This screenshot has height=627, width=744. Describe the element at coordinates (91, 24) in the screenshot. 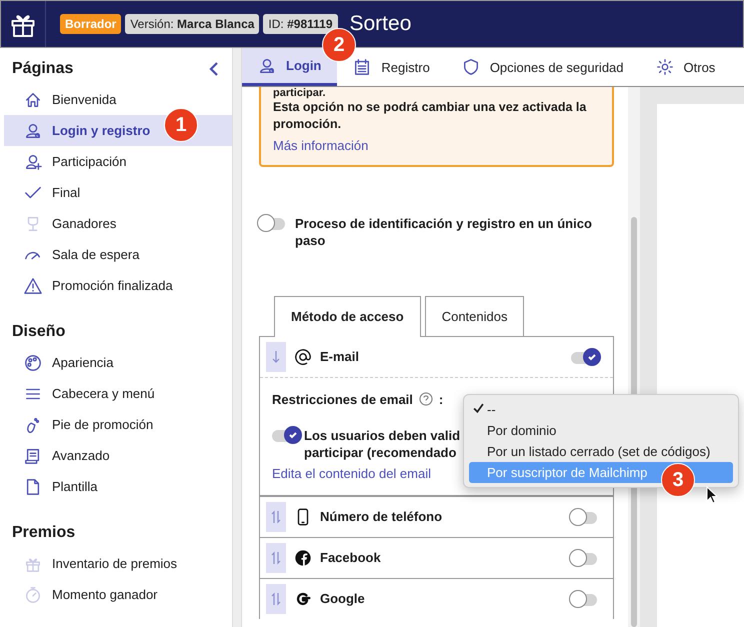

I see `status-badge: Borrador` at that location.